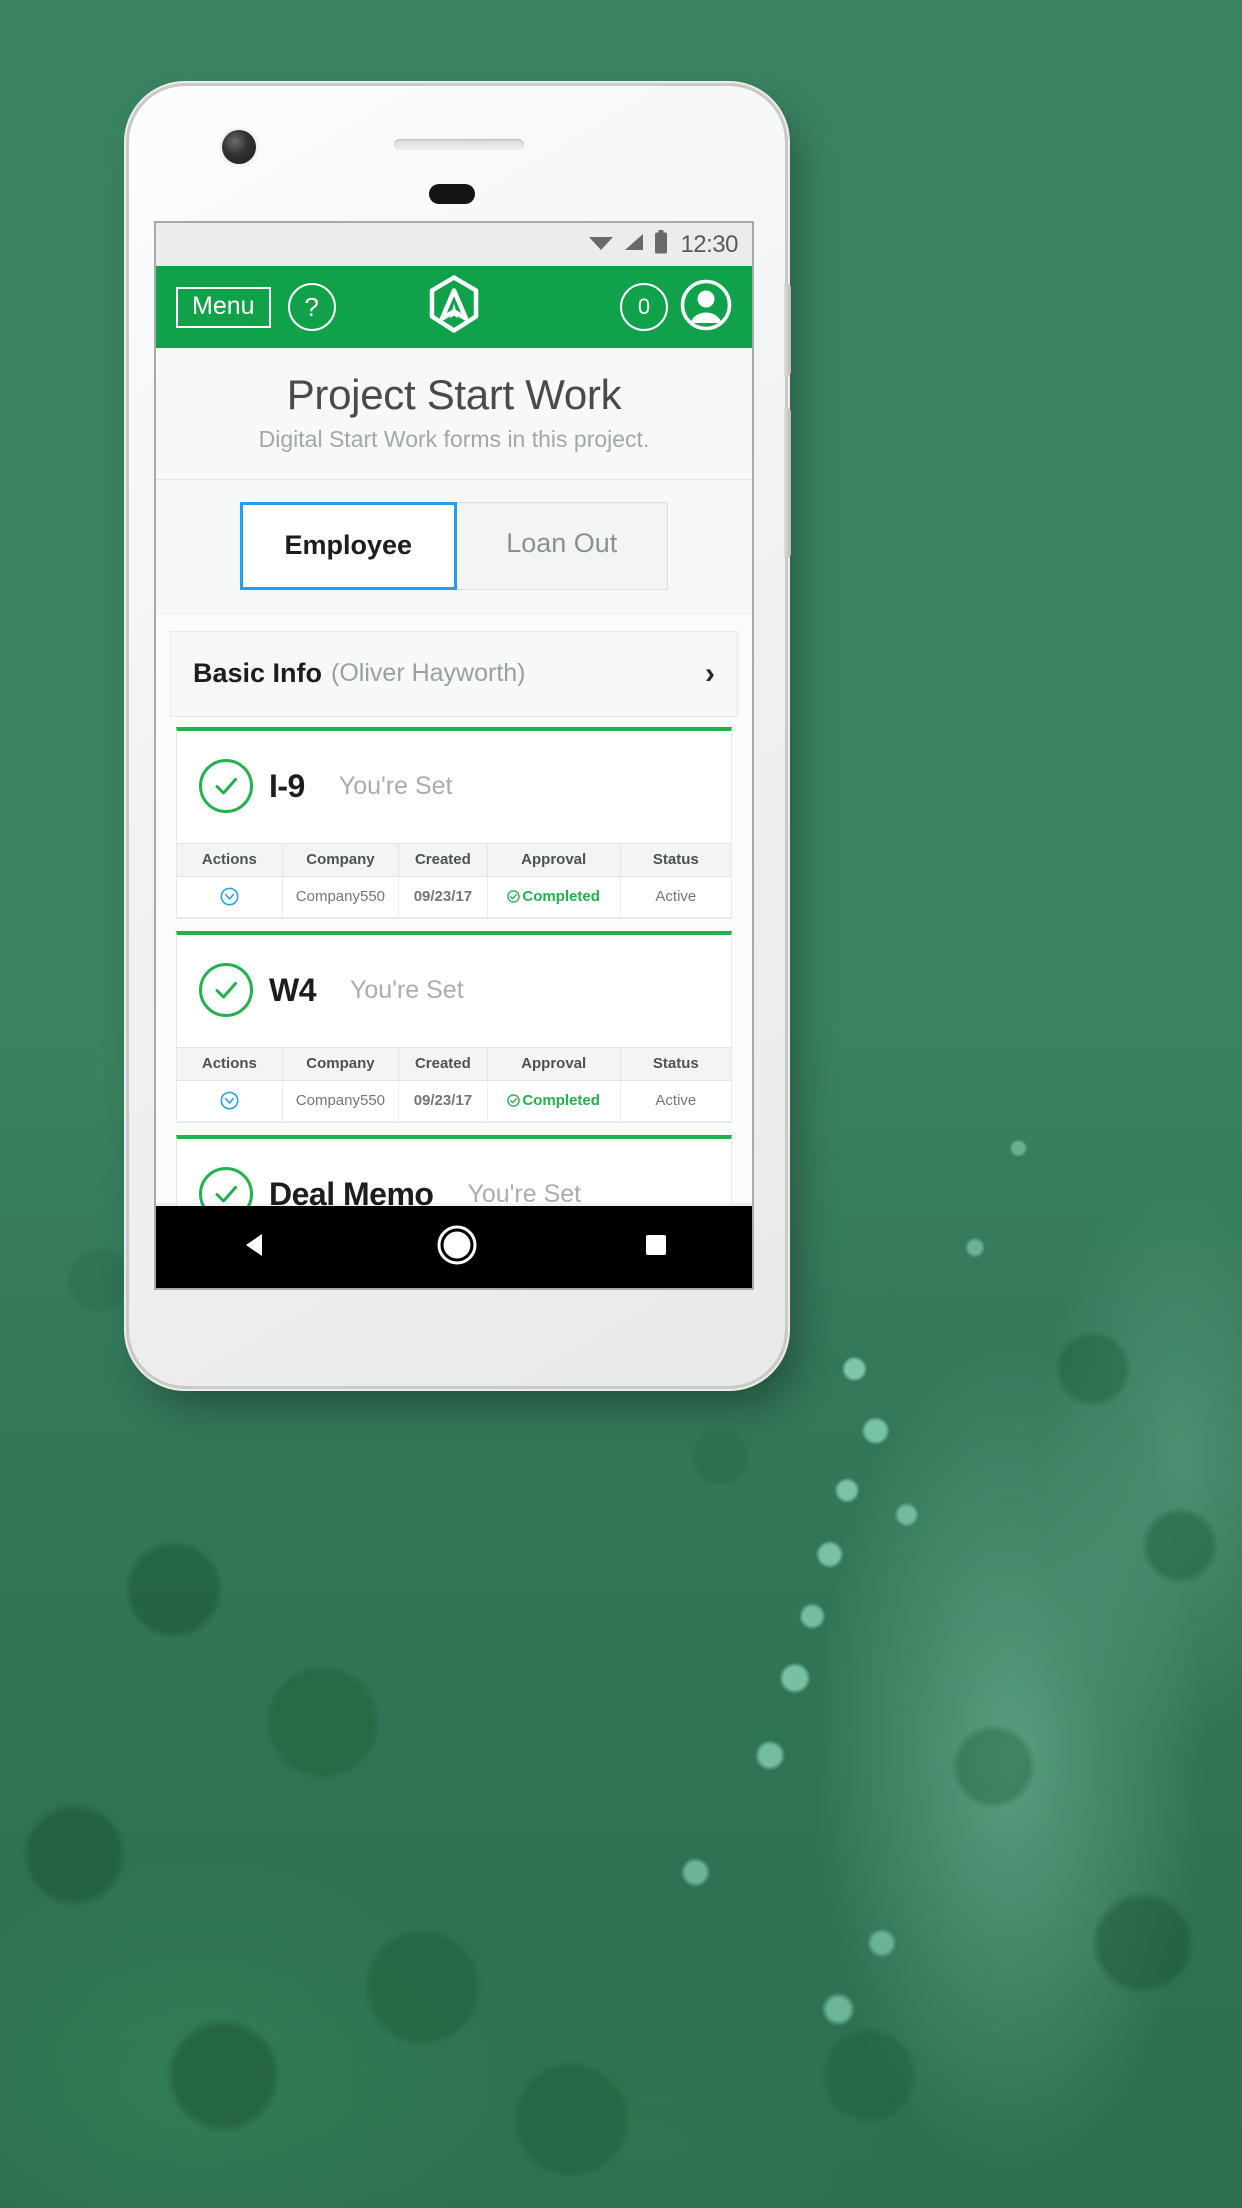 This screenshot has height=2208, width=1242. What do you see at coordinates (706, 307) in the screenshot?
I see `user-avatar-icon` at bounding box center [706, 307].